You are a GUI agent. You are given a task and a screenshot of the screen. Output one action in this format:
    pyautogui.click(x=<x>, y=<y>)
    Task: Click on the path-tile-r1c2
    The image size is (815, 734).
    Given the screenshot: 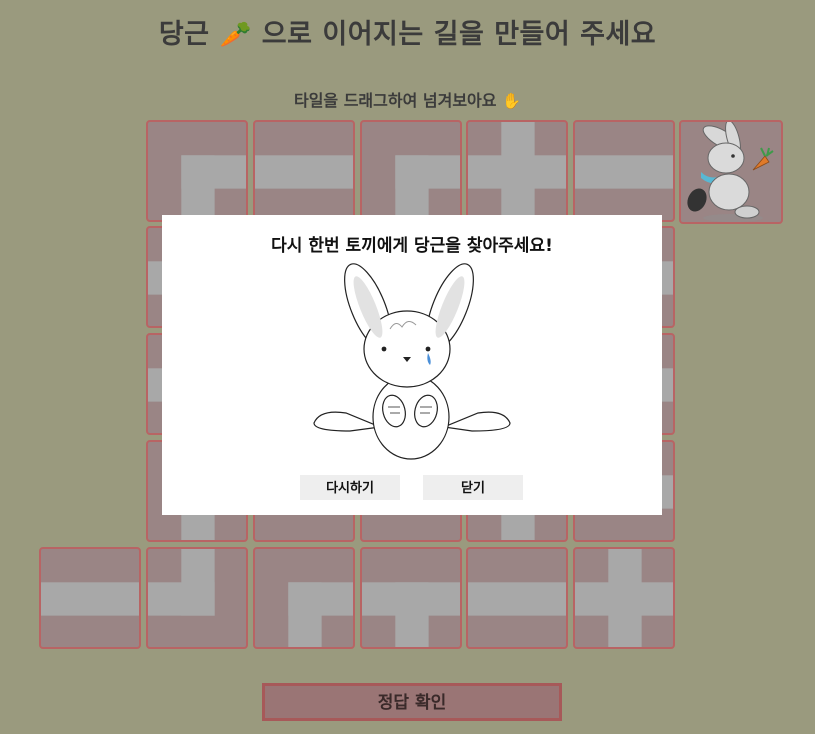 What is the action you would take?
    pyautogui.click(x=304, y=171)
    